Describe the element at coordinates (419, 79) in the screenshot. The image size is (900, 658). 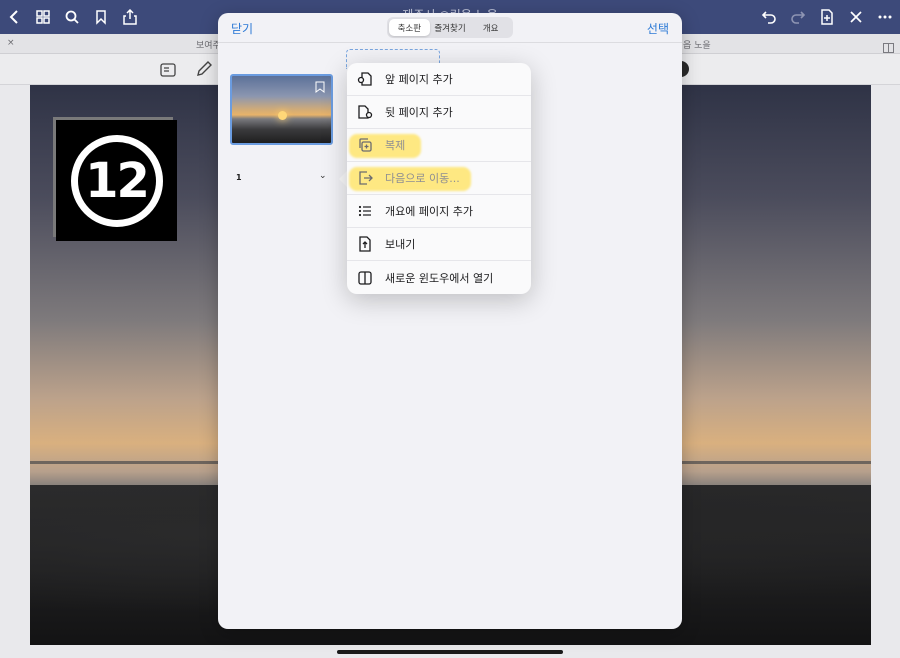
I see `menu-label: 앞 페이지 추가` at that location.